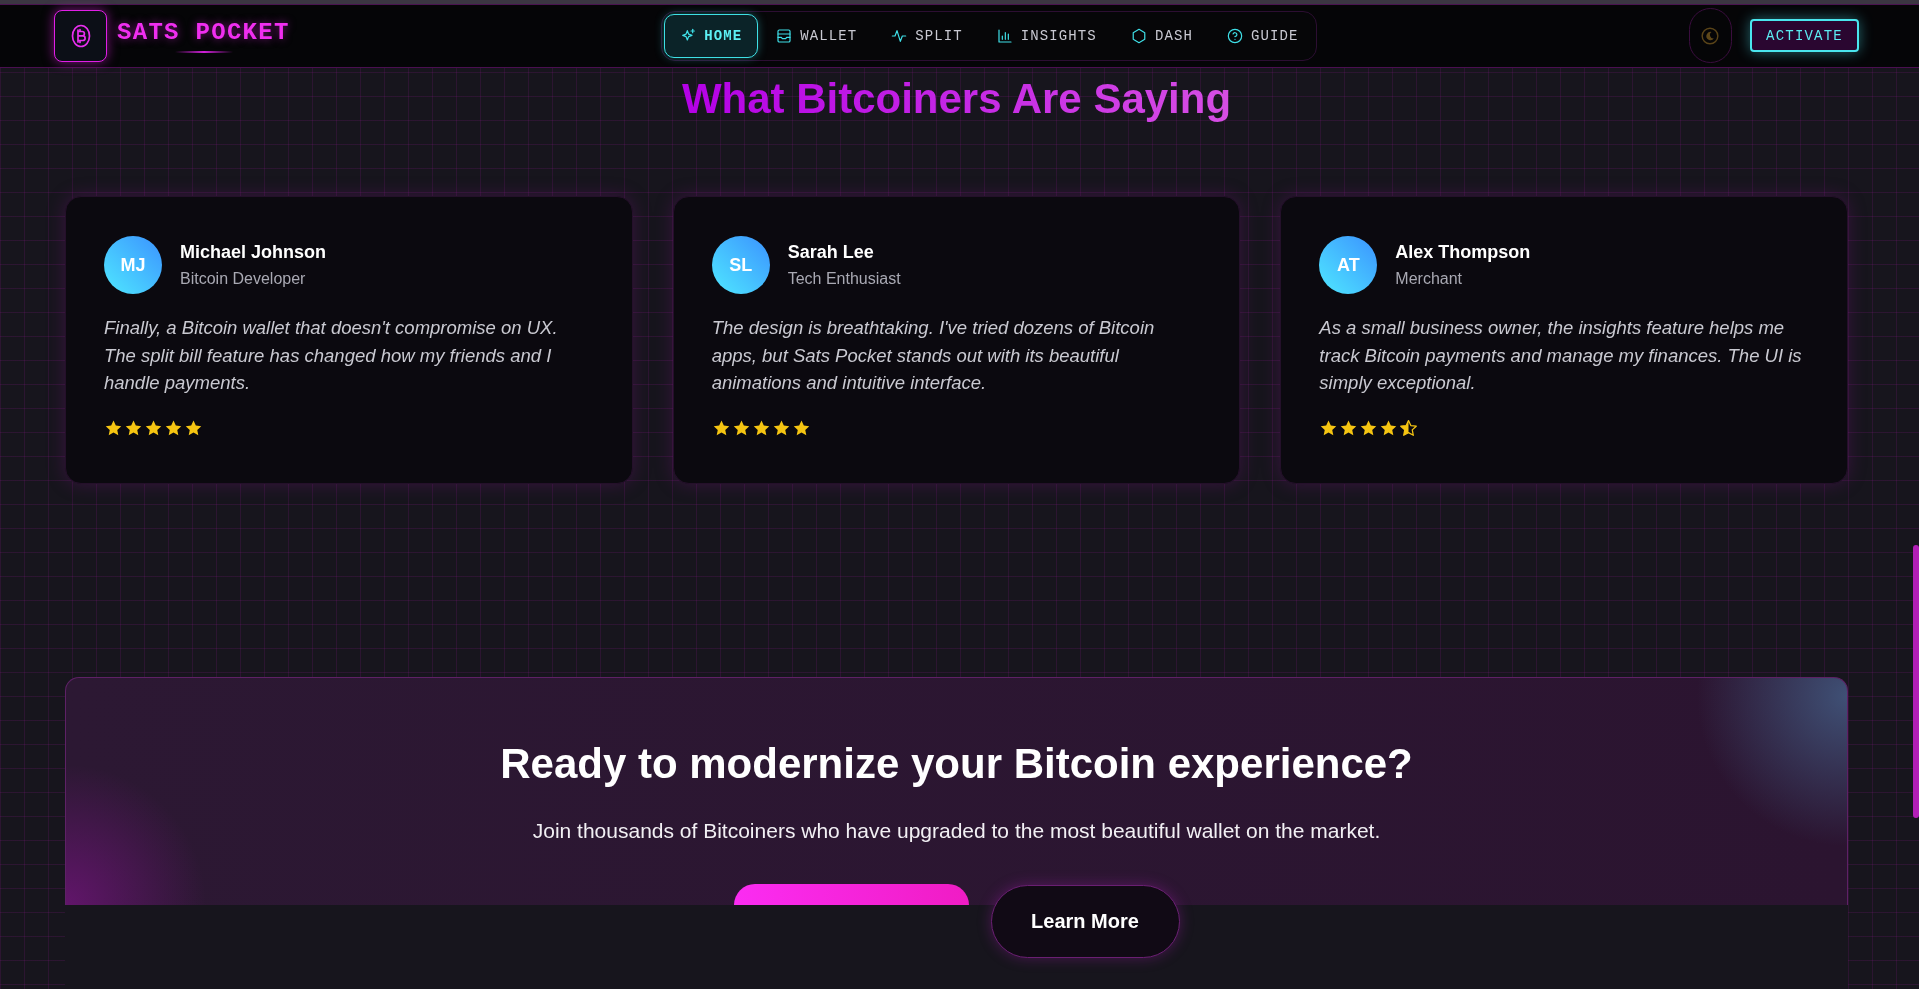  Describe the element at coordinates (1138, 35) in the screenshot. I see `hexagon-icon` at that location.